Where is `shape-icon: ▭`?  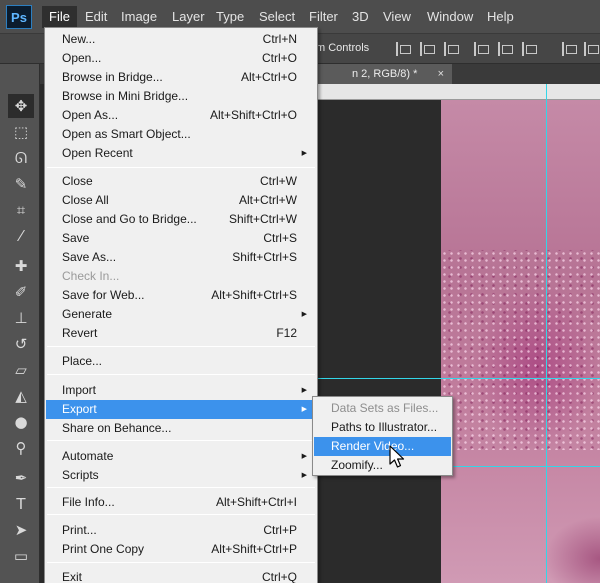
shape-icon: ▭ is located at coordinates (21, 556).